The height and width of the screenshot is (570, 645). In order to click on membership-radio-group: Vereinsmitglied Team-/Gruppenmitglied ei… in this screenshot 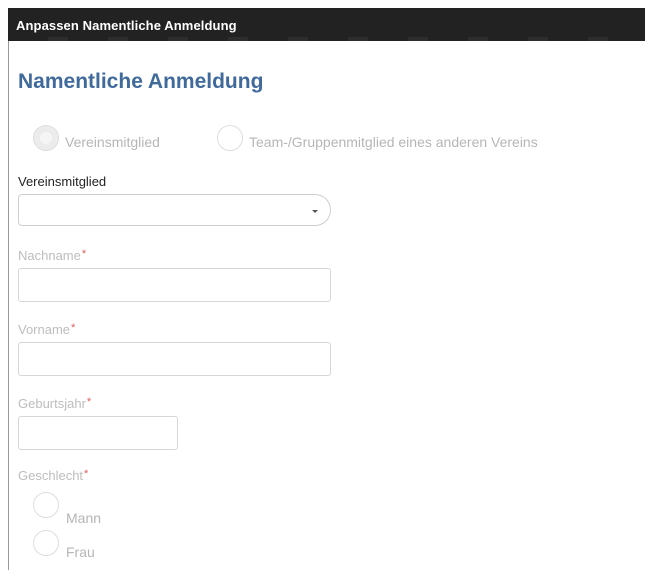, I will do `click(331, 134)`.